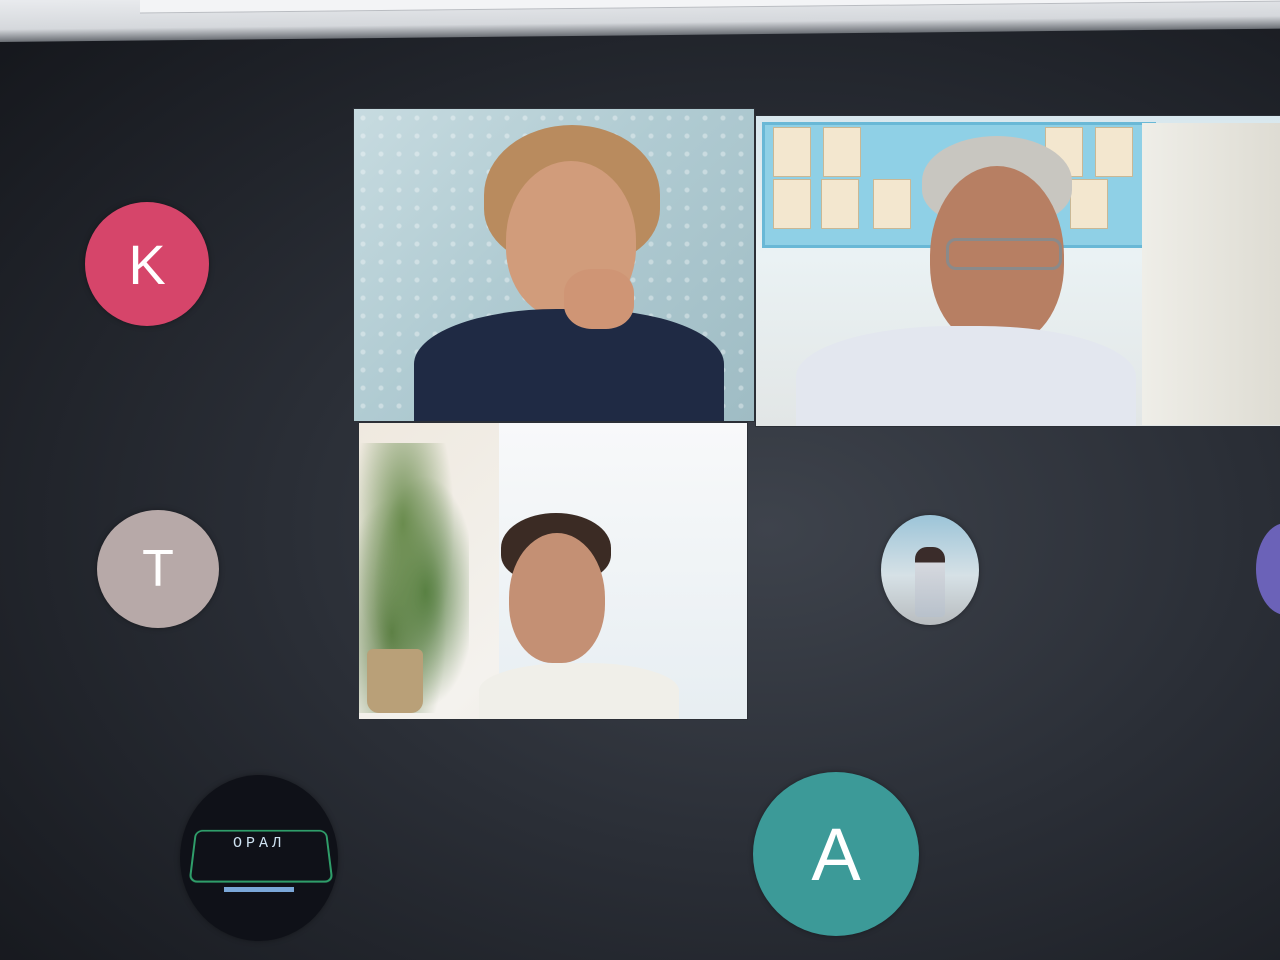 The image size is (1280, 960). What do you see at coordinates (1268, 569) in the screenshot?
I see `participant-avatar-partial` at bounding box center [1268, 569].